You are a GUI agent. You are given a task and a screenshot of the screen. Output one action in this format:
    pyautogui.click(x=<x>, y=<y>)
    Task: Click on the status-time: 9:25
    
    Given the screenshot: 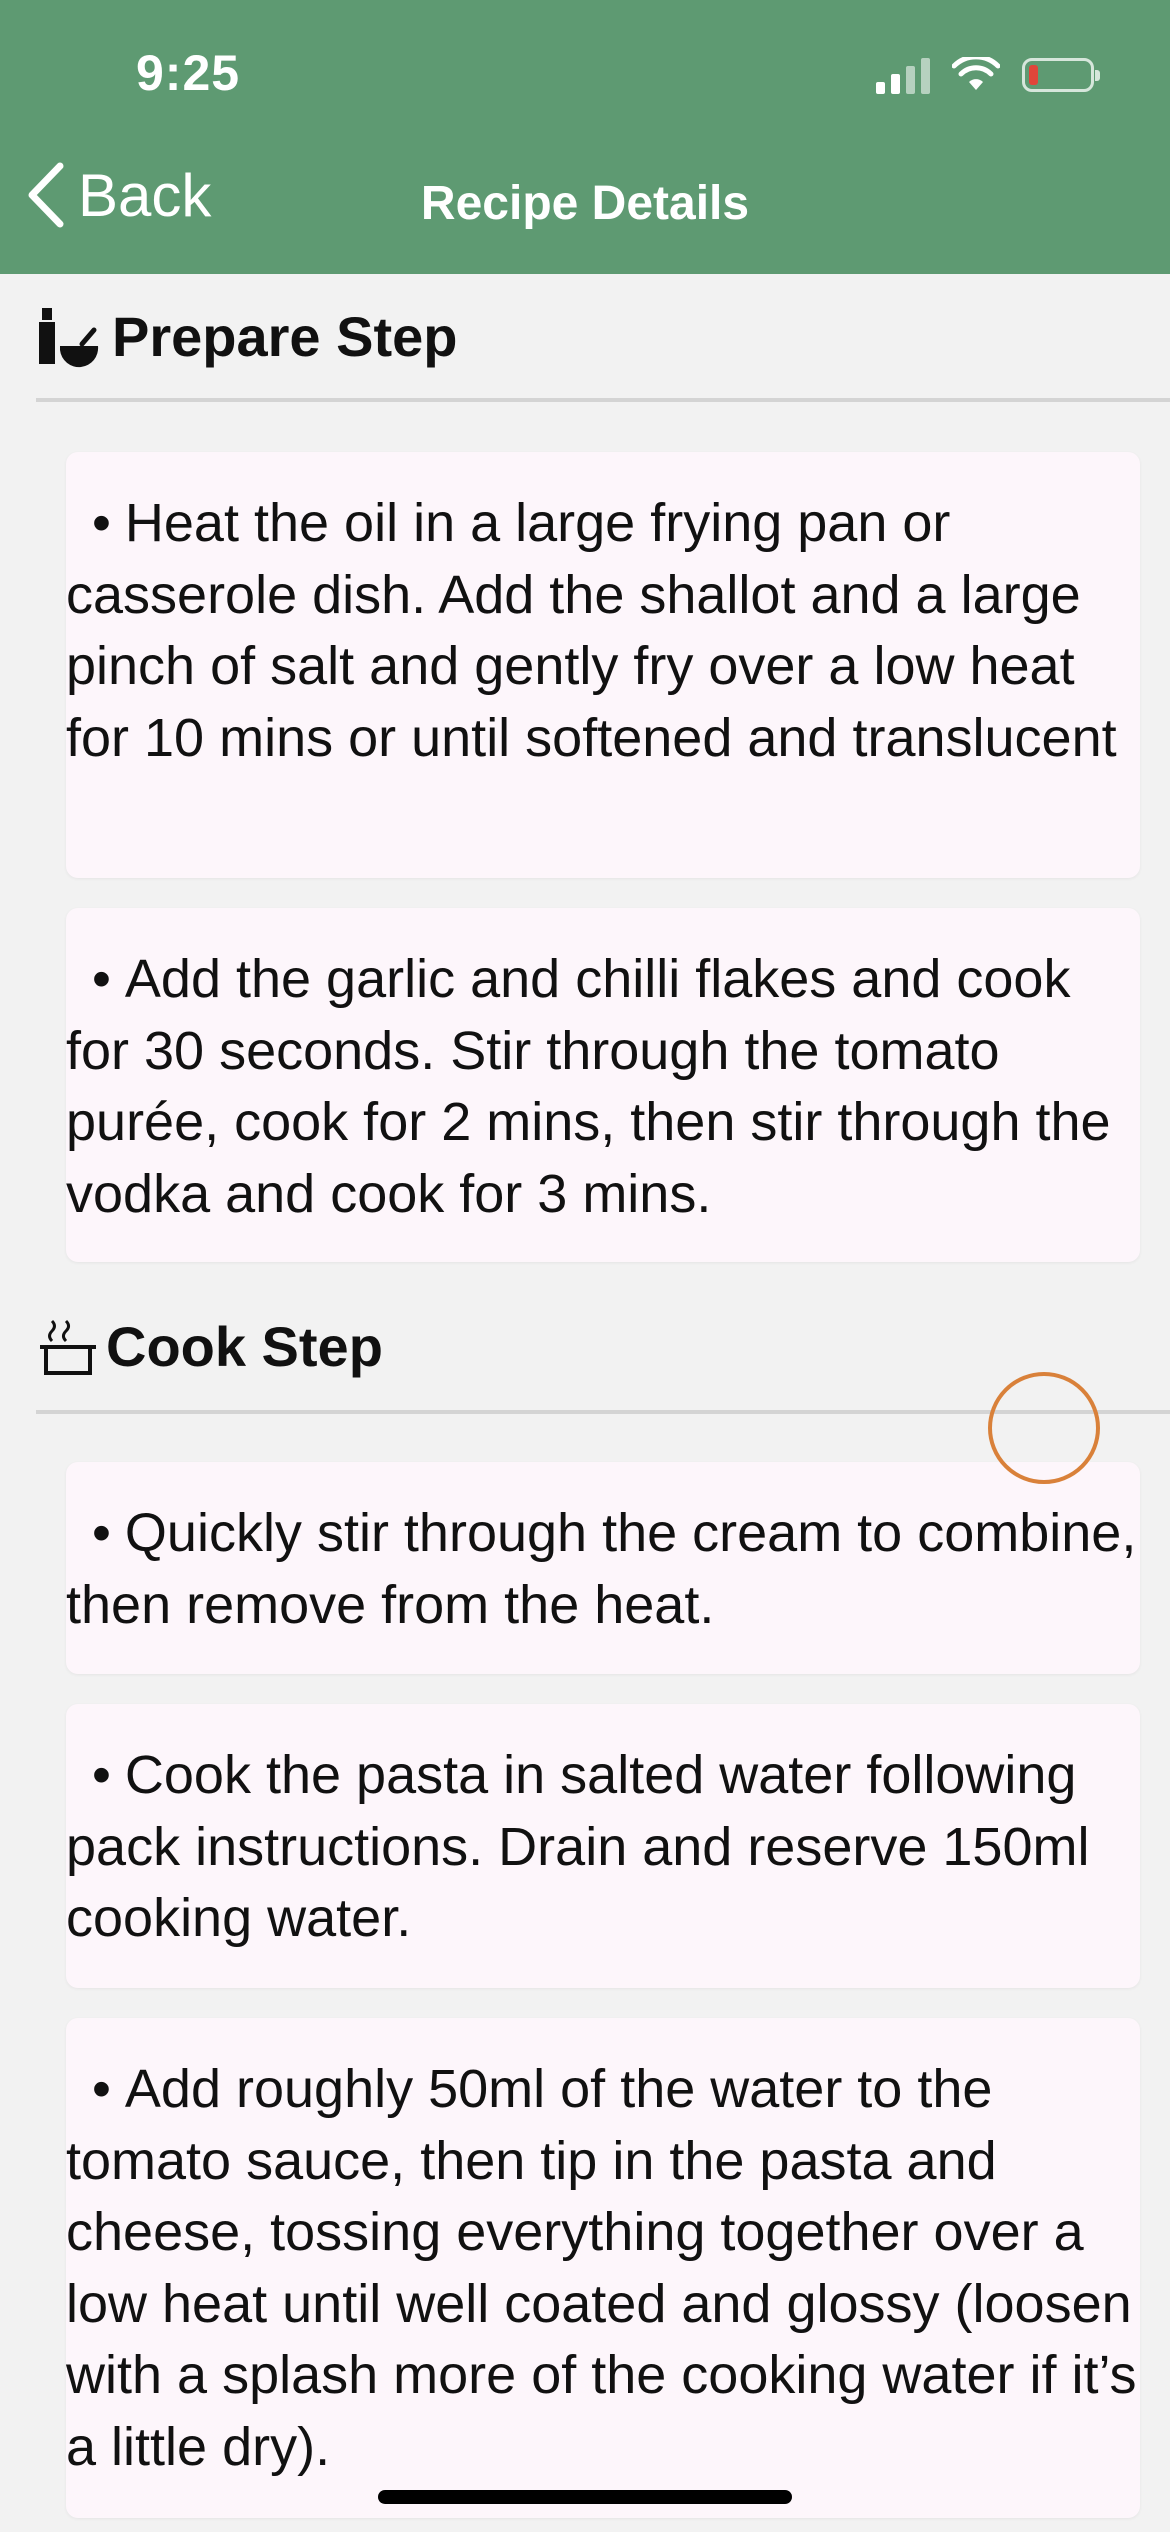 What is the action you would take?
    pyautogui.click(x=188, y=73)
    